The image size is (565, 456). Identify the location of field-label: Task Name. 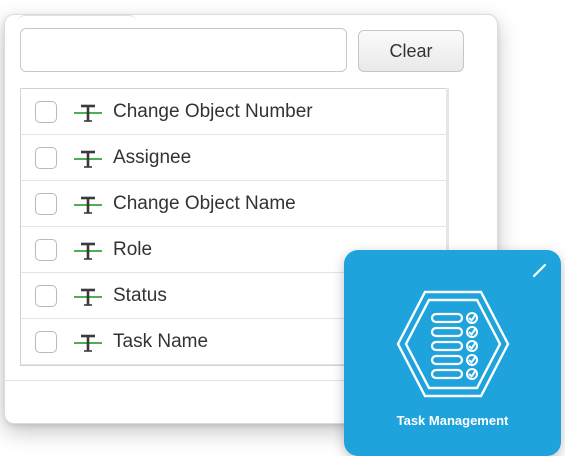
(161, 341).